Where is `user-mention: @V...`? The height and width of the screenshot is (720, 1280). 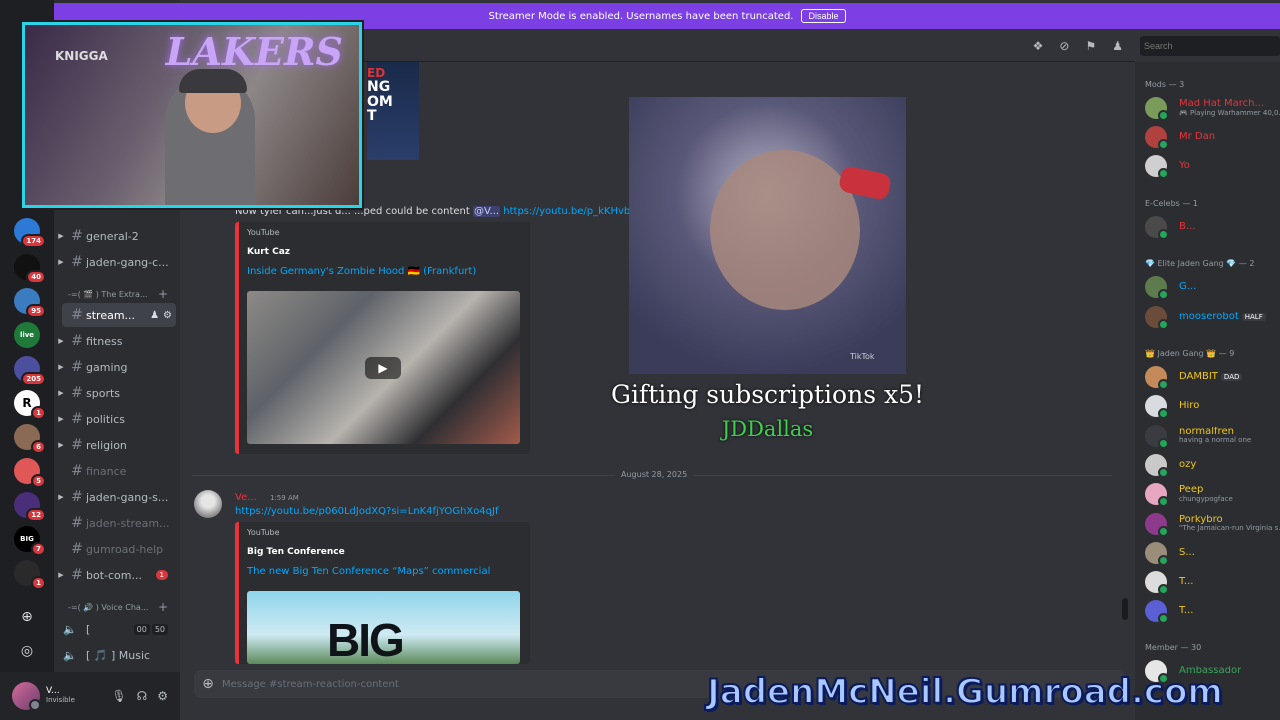
user-mention: @V... is located at coordinates (486, 211).